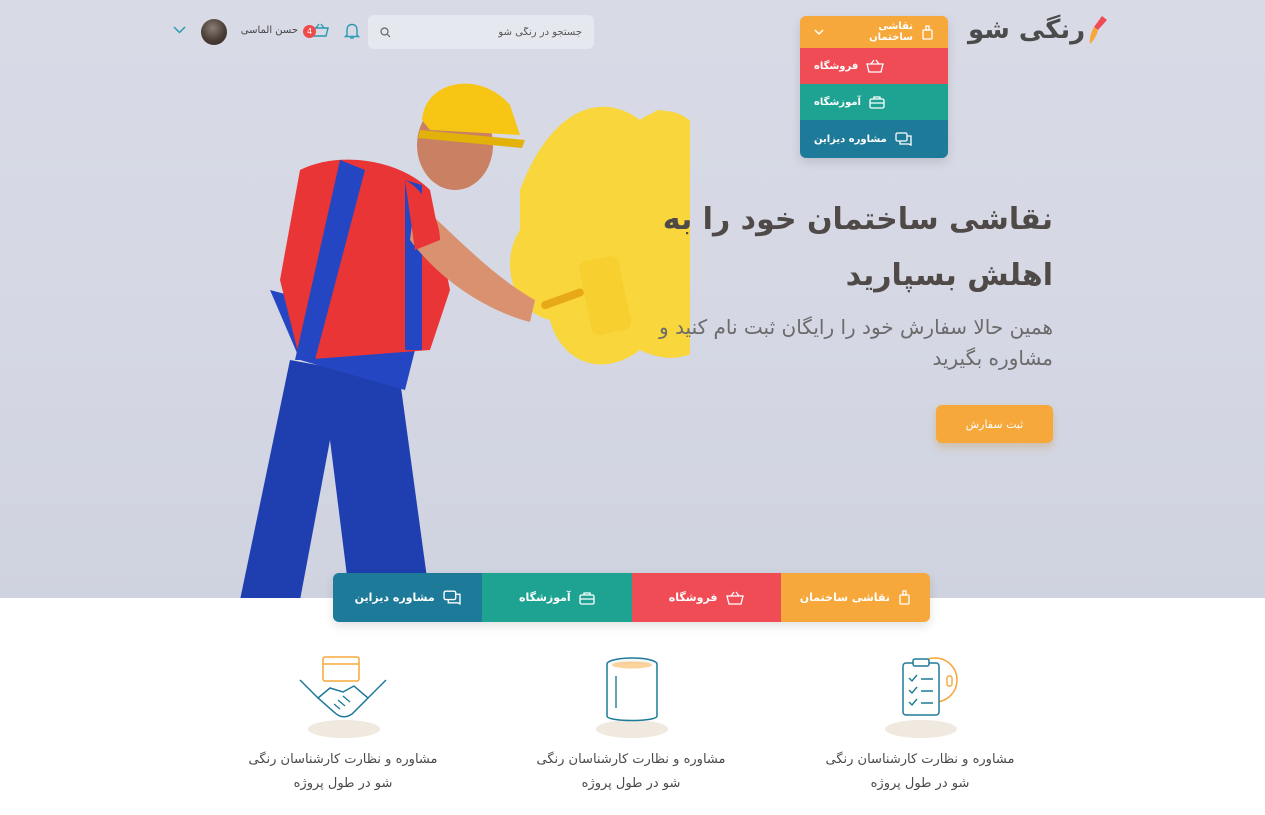 This screenshot has height=815, width=1265. I want to click on category-design-label: مشاوره دیزاین, so click(850, 139).